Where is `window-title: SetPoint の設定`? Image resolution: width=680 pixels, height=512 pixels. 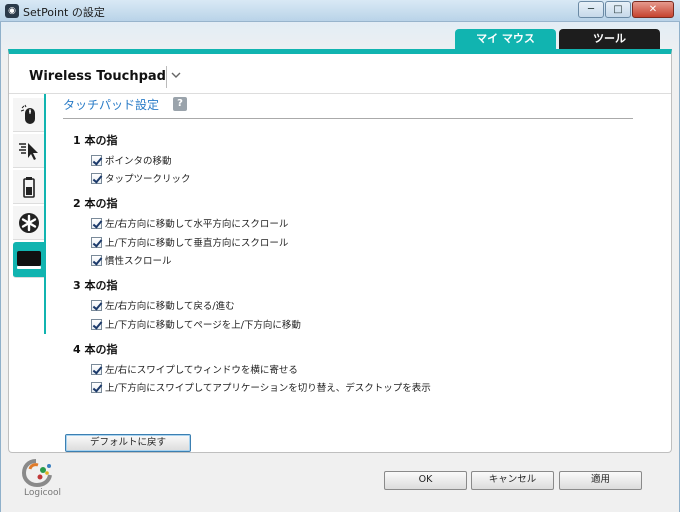 window-title: SetPoint の設定 is located at coordinates (64, 12).